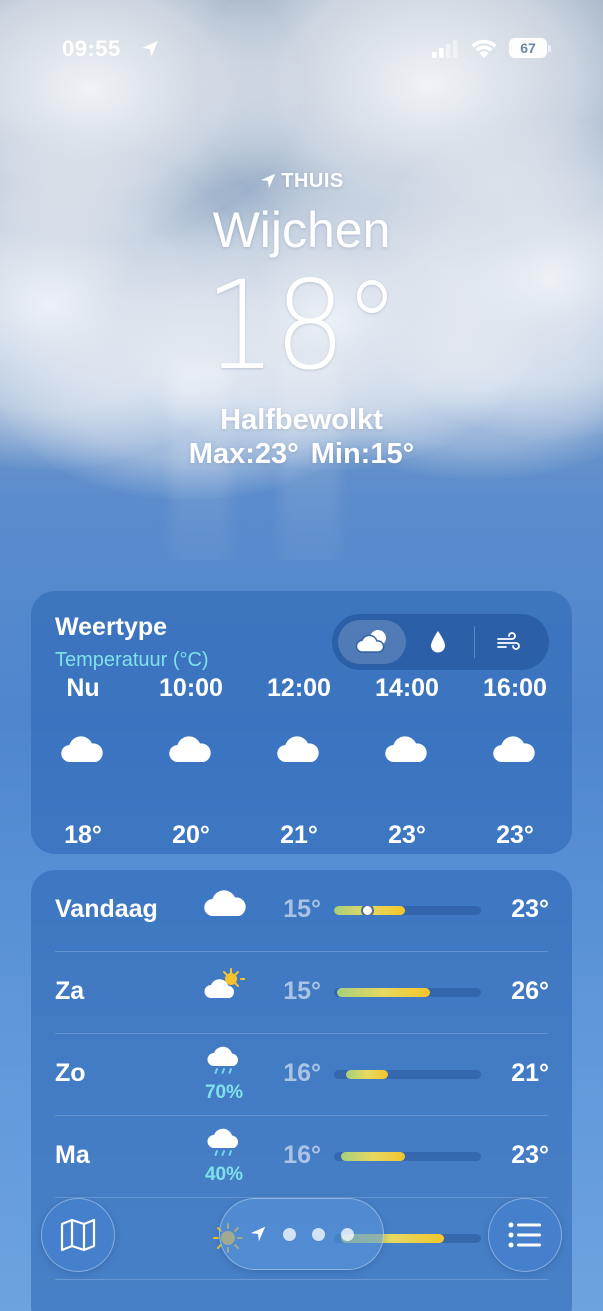 Image resolution: width=603 pixels, height=1311 pixels. I want to click on list-button, so click(525, 1235).